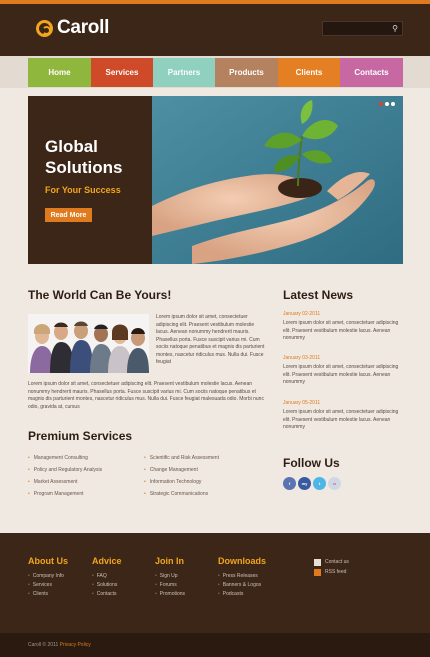 This screenshot has width=430, height=657. What do you see at coordinates (170, 593) in the screenshot?
I see `footer-link: • Promotions` at bounding box center [170, 593].